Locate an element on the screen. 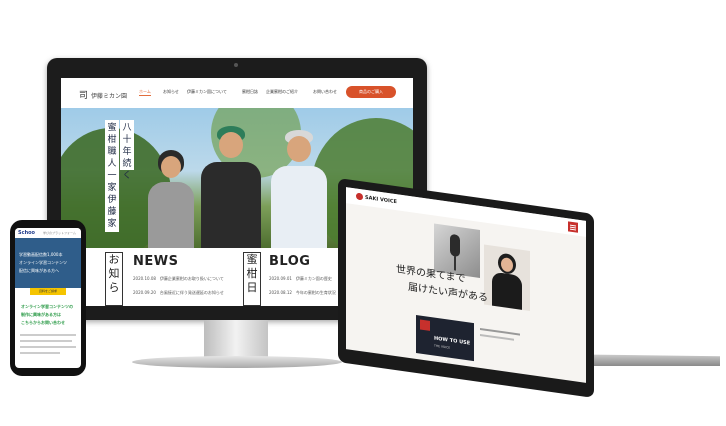 This screenshot has height=426, width=726. phone-tagline: 学びのプラットフォーム is located at coordinates (59, 233).